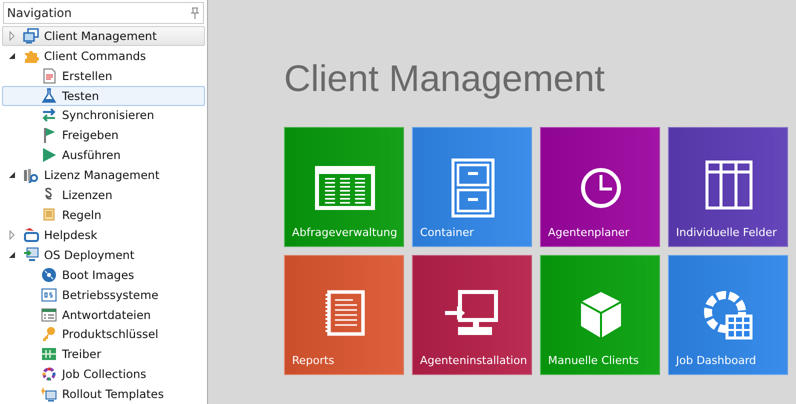 This screenshot has width=796, height=404. Describe the element at coordinates (49, 76) in the screenshot. I see `document-icon` at that location.